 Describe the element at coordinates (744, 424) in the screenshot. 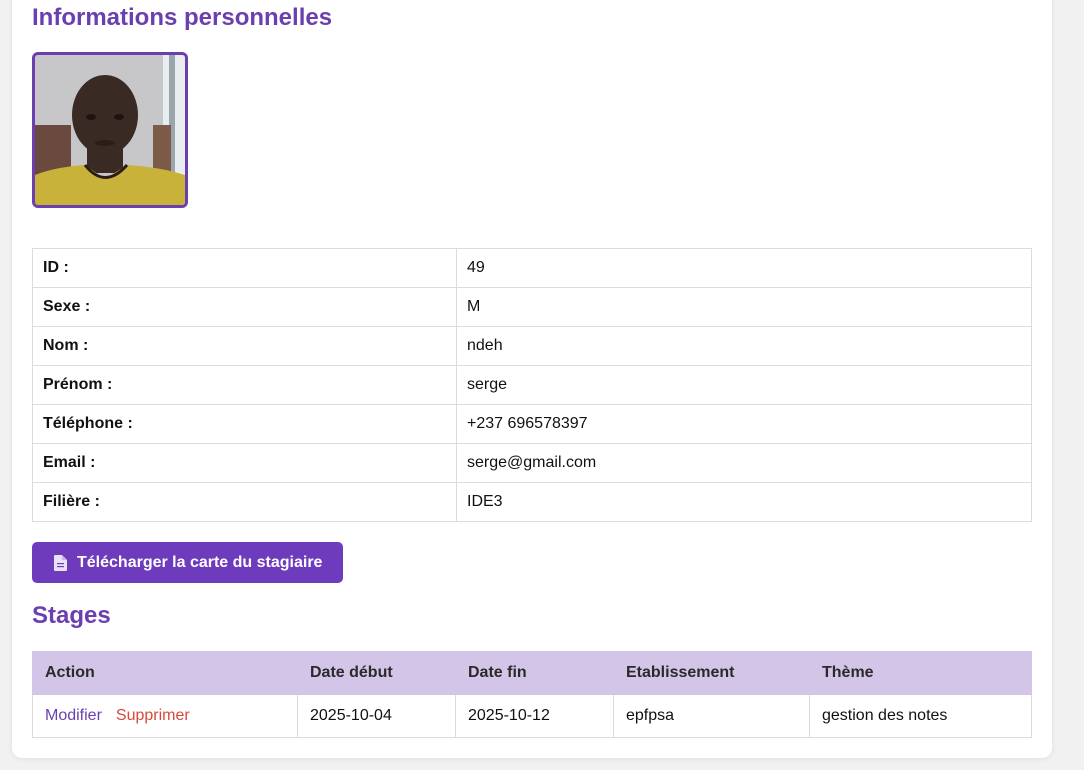

I see `info-value: +237 696578397` at that location.